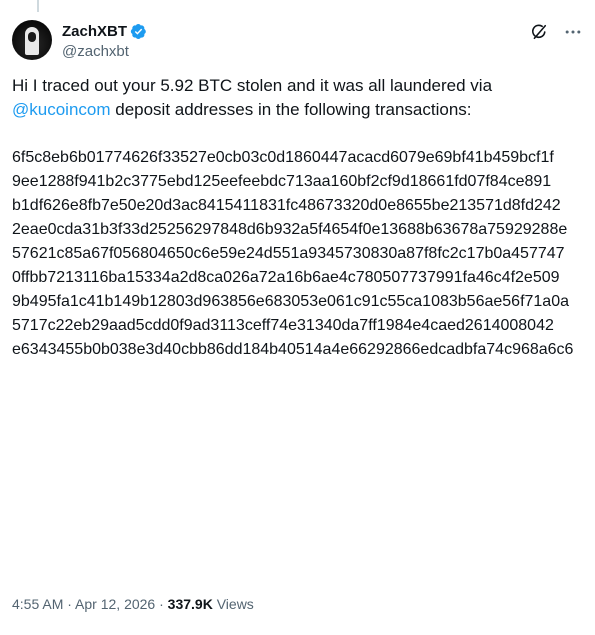  What do you see at coordinates (573, 32) in the screenshot?
I see `more-options-icon` at bounding box center [573, 32].